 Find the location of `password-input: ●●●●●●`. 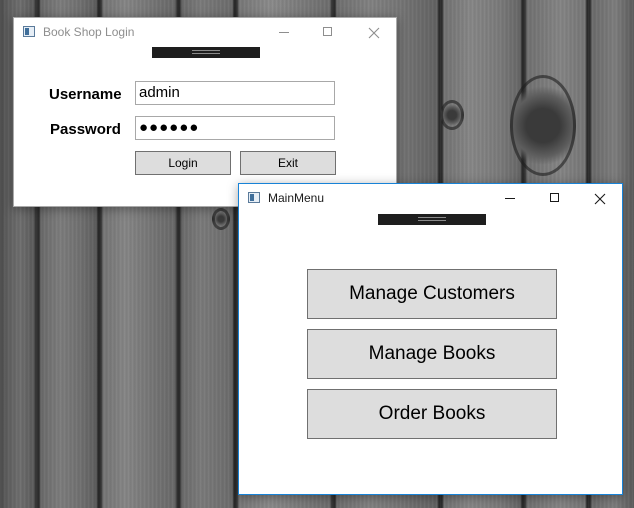

password-input: ●●●●●● is located at coordinates (235, 128).